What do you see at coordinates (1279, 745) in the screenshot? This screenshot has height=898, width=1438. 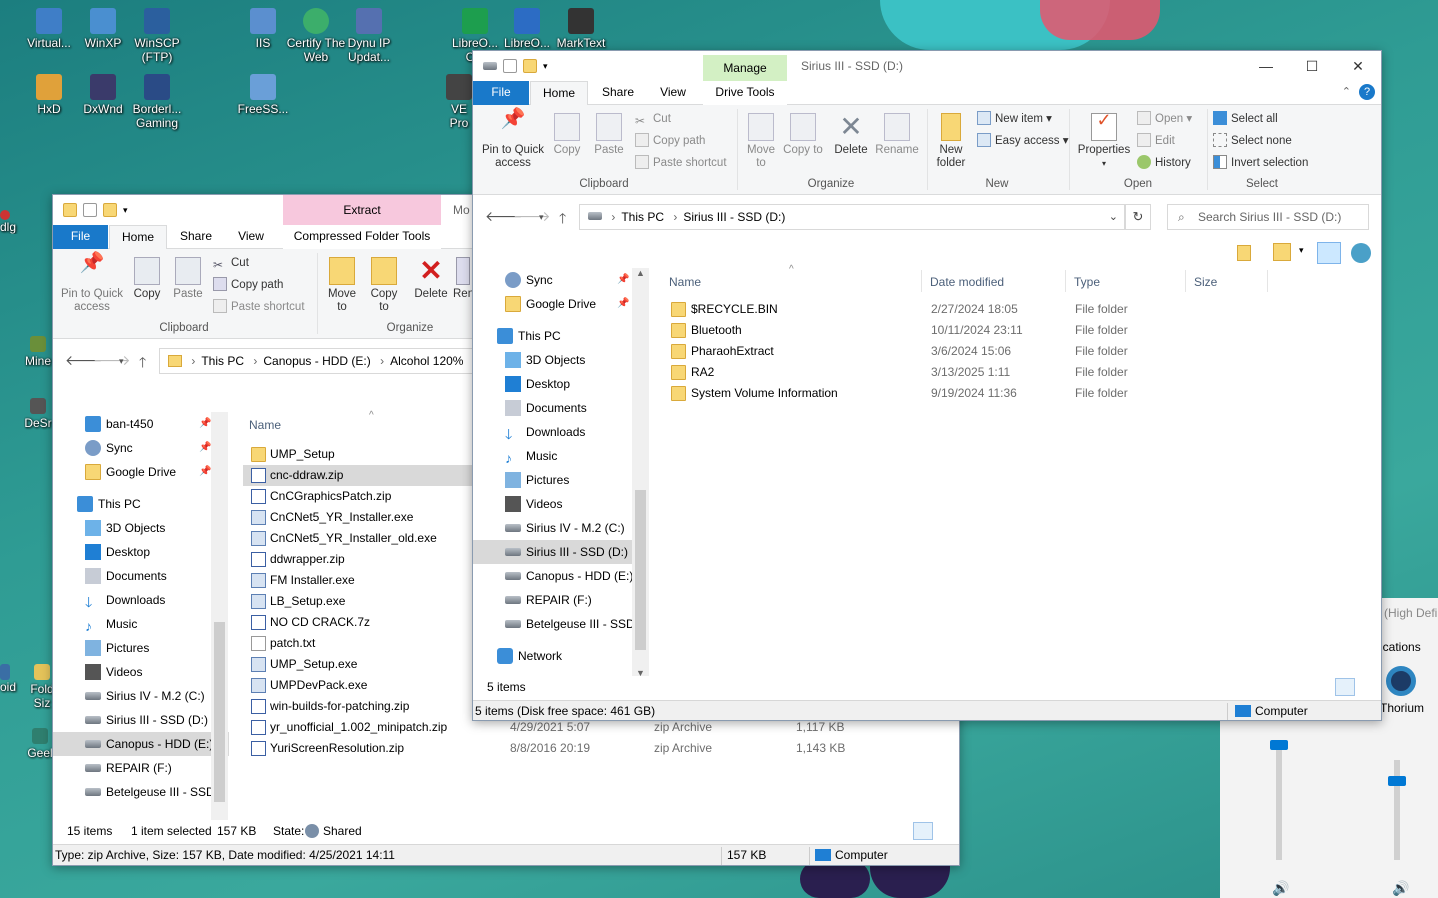 I see `volume-slider-1-thumb` at bounding box center [1279, 745].